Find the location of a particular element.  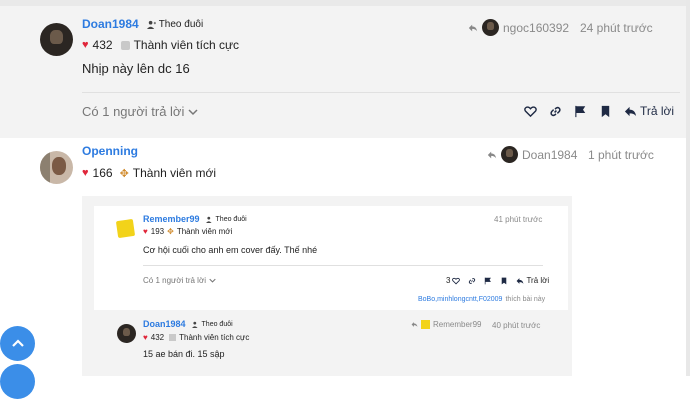

liked-by: BoBo,minhlongcntt,F02009 thích bài này is located at coordinates (481, 299).